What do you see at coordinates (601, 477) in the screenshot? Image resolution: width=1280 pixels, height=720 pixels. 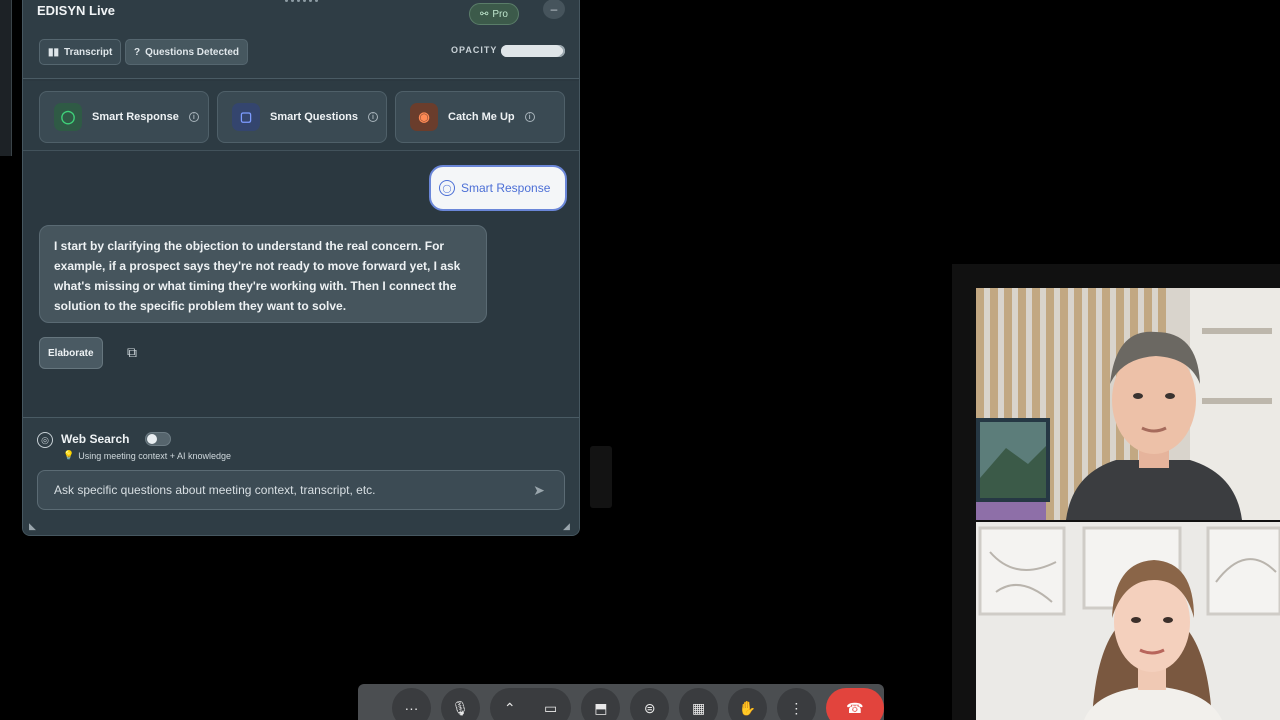 I see `background-shape` at bounding box center [601, 477].